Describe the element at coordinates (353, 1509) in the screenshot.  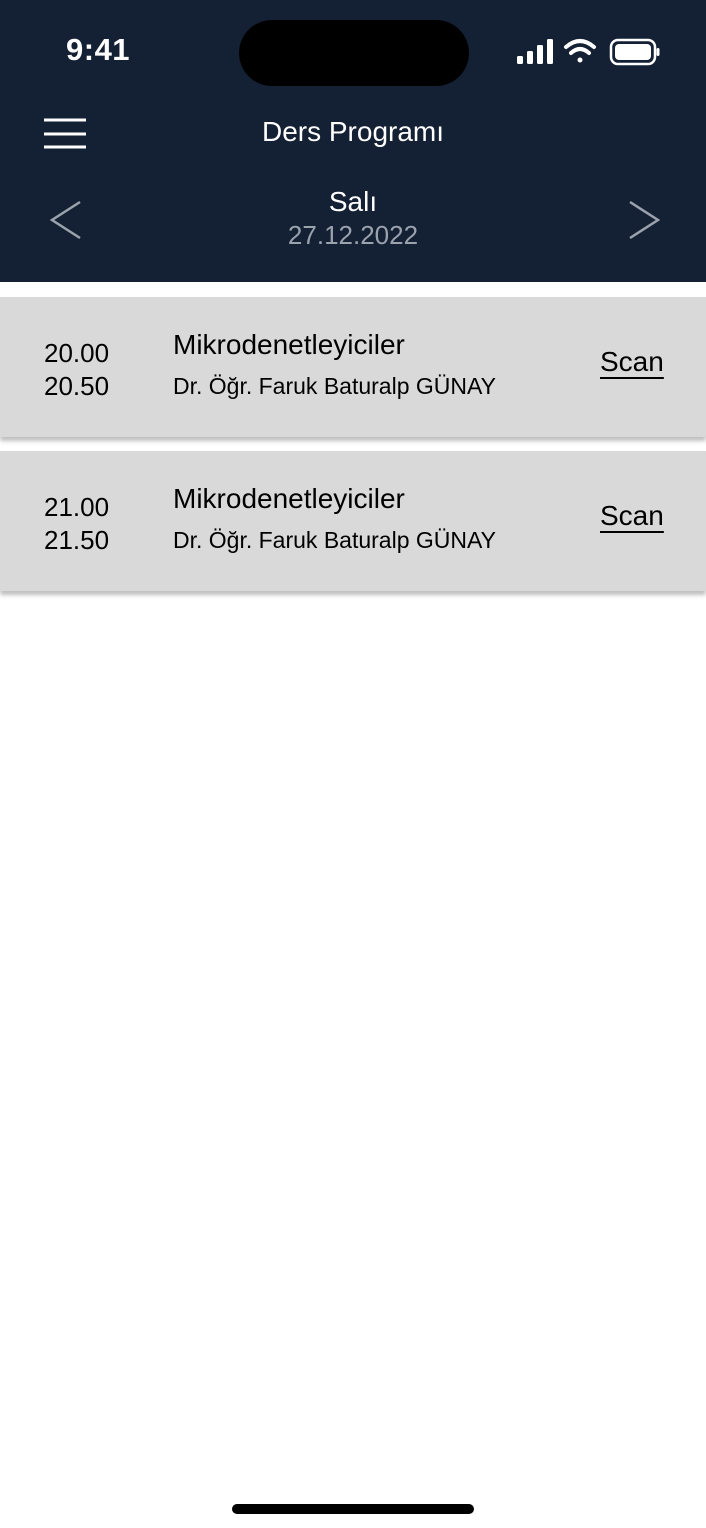
I see `home-indicator` at that location.